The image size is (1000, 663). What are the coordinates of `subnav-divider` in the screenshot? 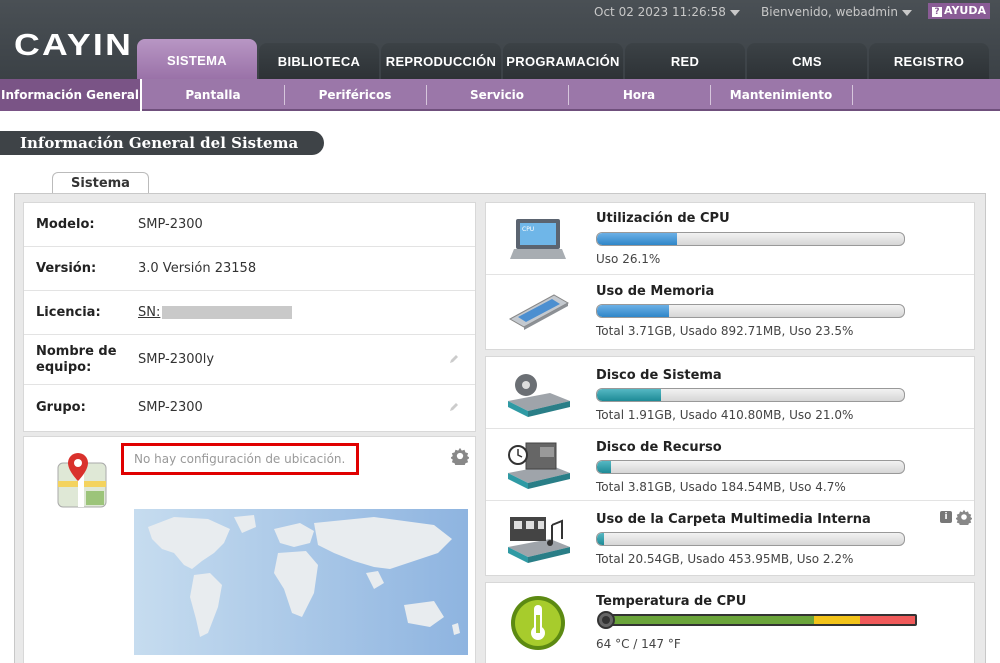 It's located at (852, 95).